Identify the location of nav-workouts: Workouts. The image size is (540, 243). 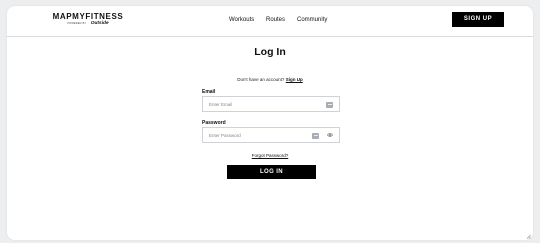
(241, 20).